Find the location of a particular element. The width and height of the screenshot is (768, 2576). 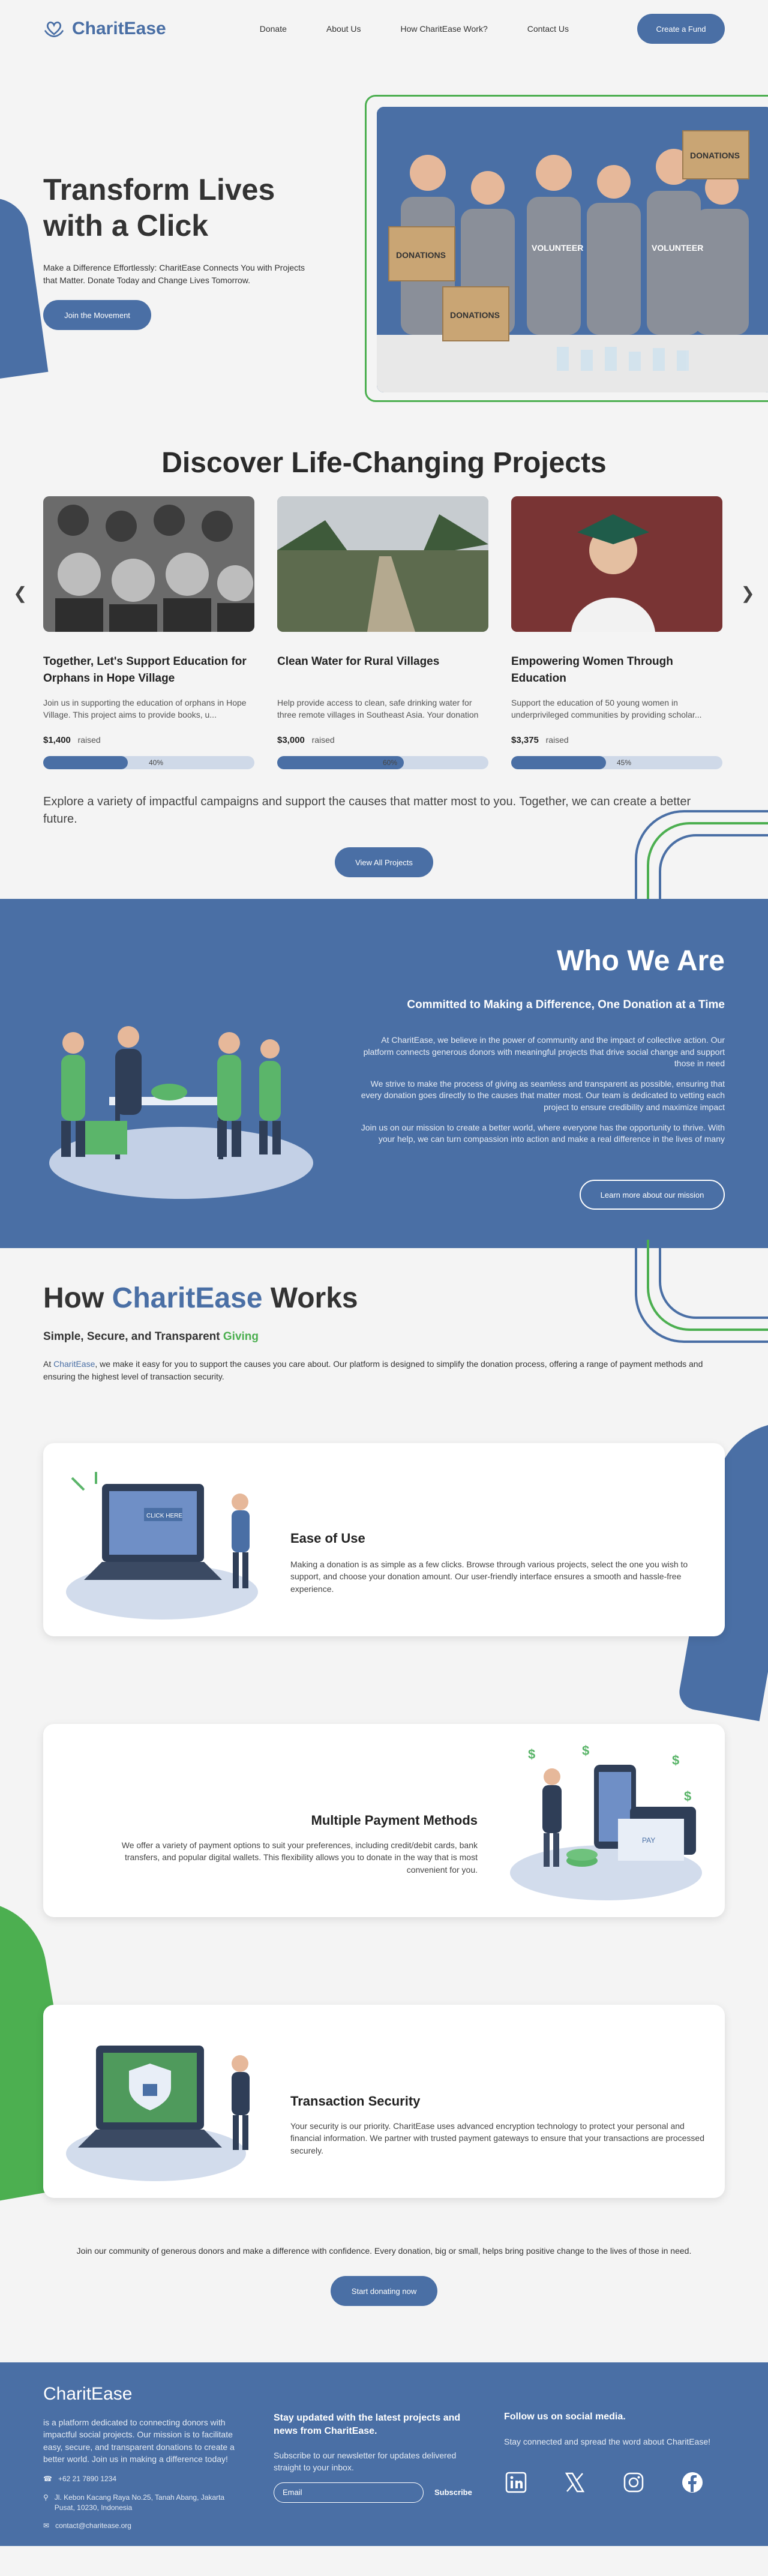

phone-text: +62 21 7890 1234 is located at coordinates (87, 2479).